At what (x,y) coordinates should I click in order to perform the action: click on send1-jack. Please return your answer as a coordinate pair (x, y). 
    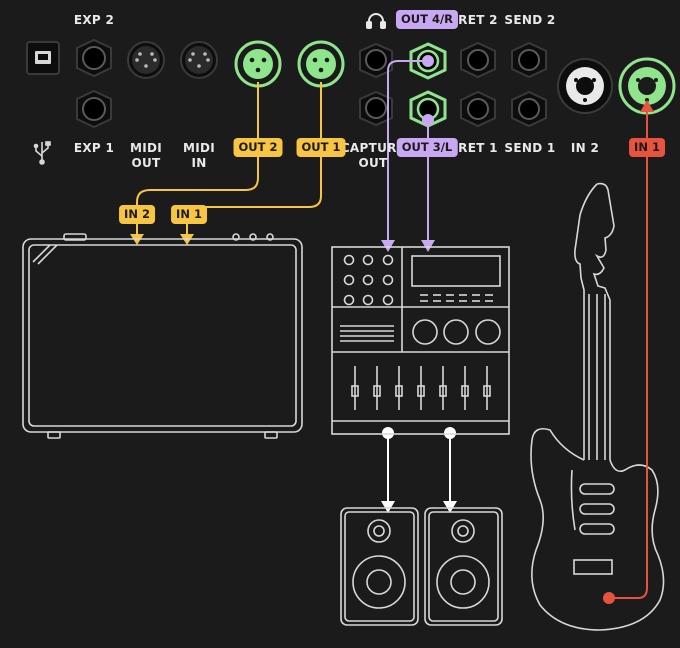
    Looking at the image, I should click on (529, 109).